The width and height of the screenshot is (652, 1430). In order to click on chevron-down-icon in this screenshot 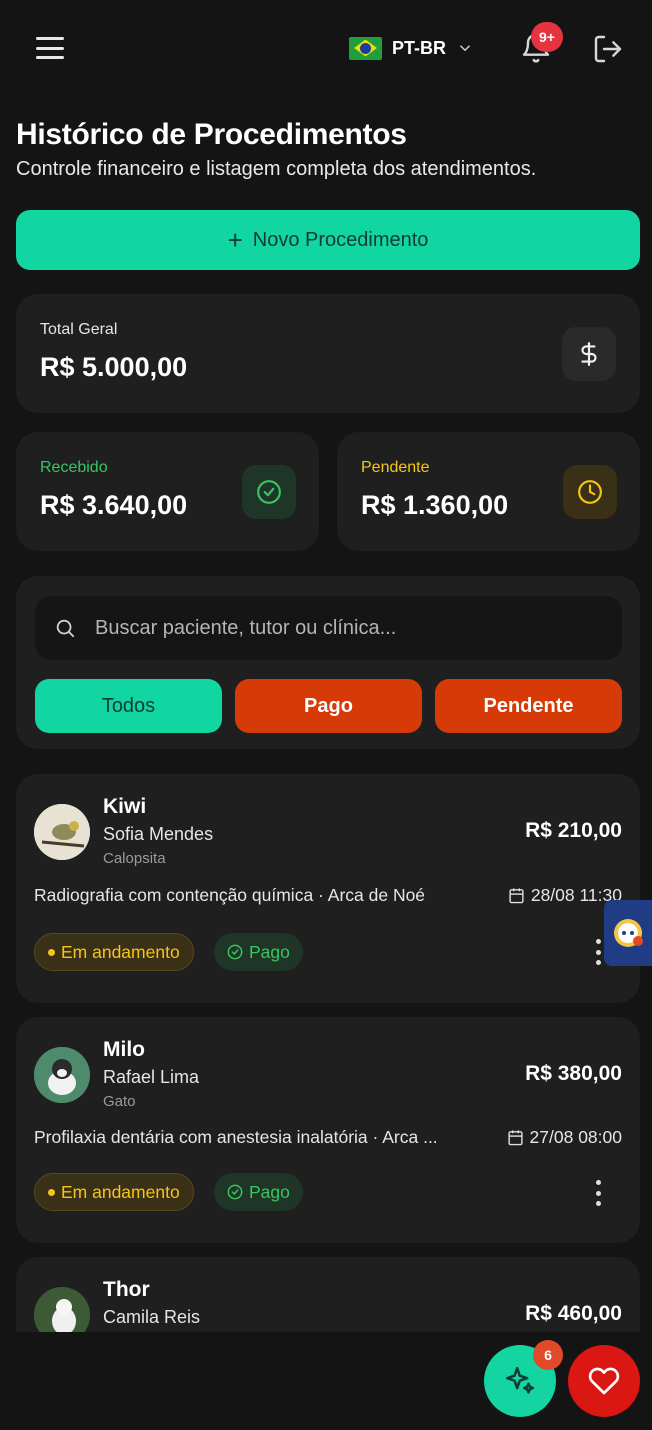, I will do `click(465, 48)`.